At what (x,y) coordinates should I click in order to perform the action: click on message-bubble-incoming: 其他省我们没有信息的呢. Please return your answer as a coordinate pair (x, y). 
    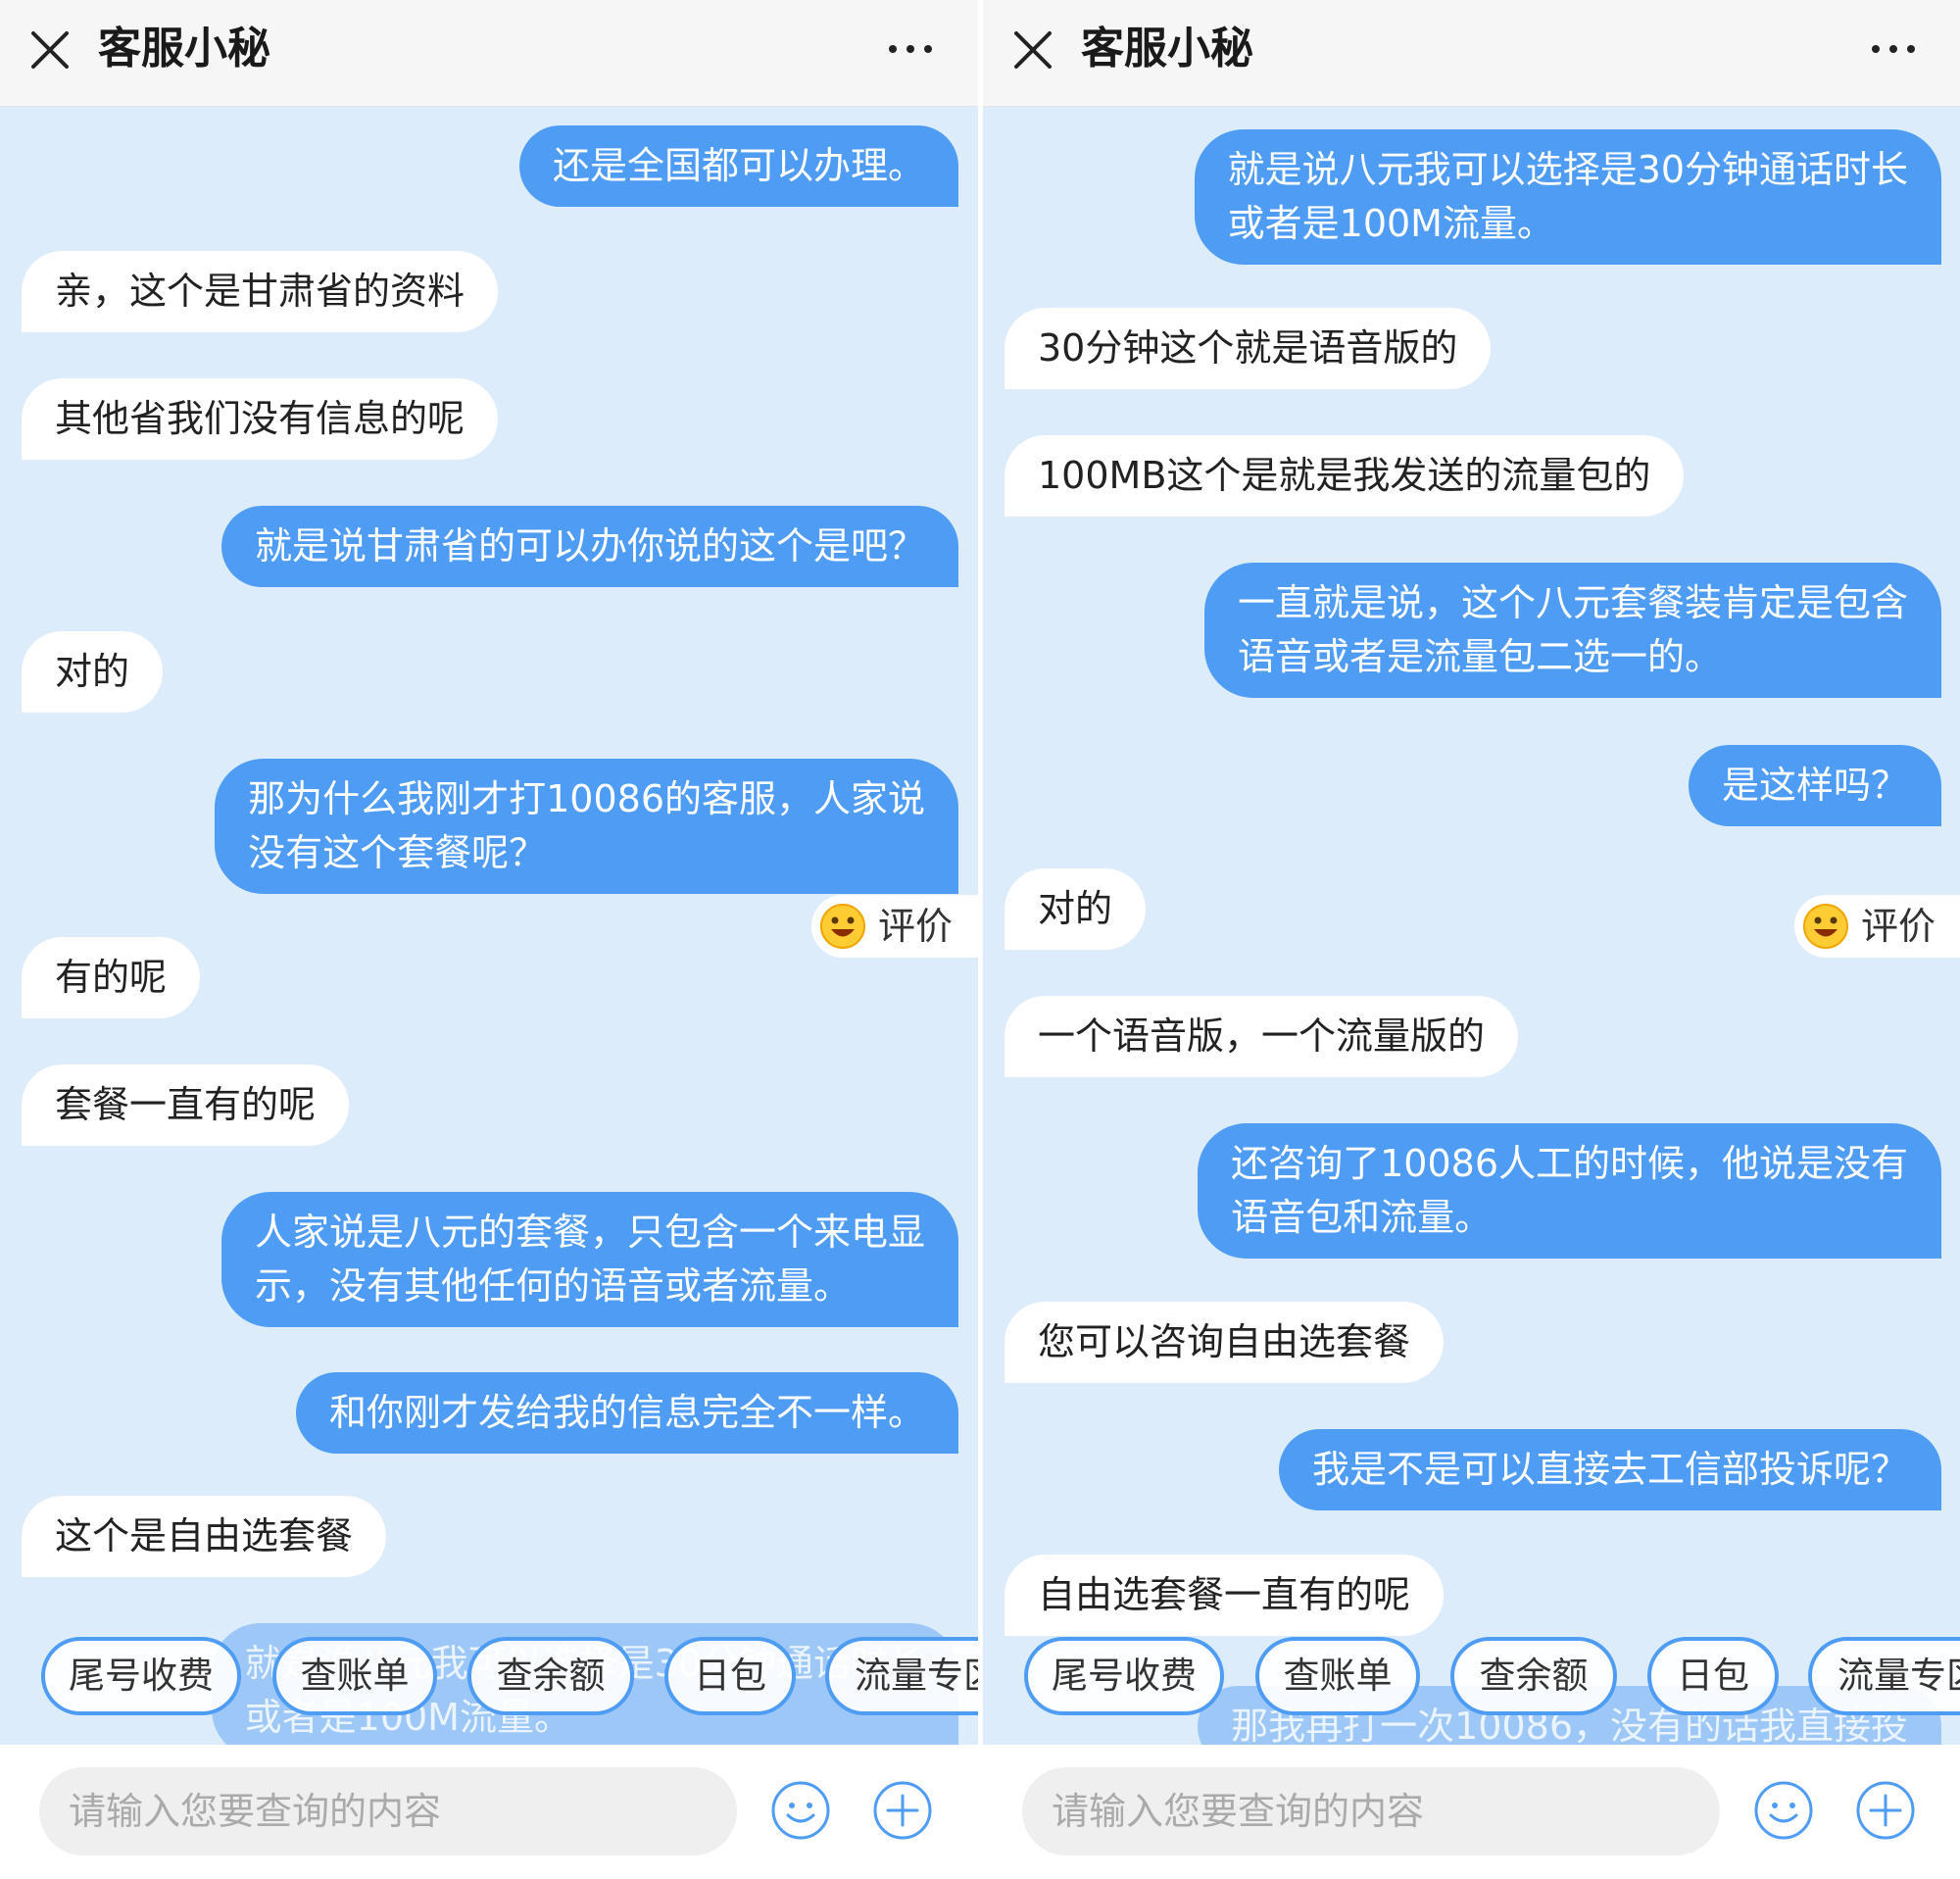
    Looking at the image, I should click on (260, 419).